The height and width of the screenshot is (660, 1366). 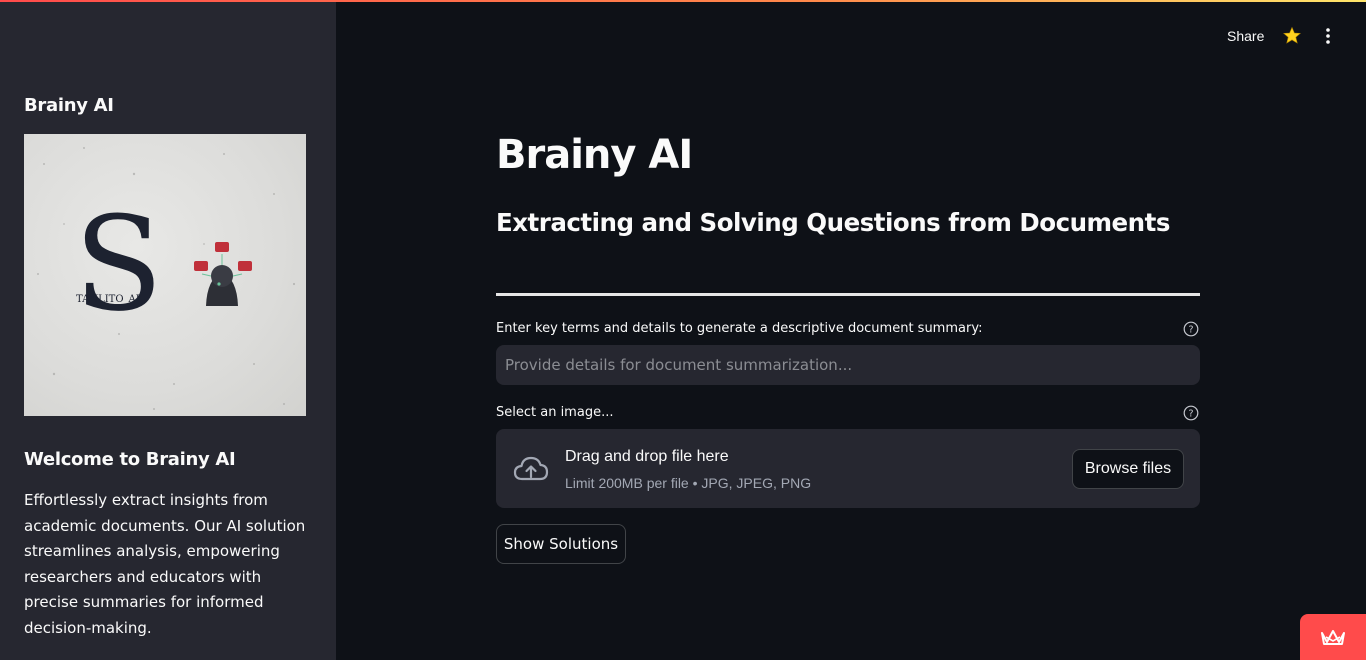 I want to click on sidebar-title: Brainy AI, so click(x=69, y=105).